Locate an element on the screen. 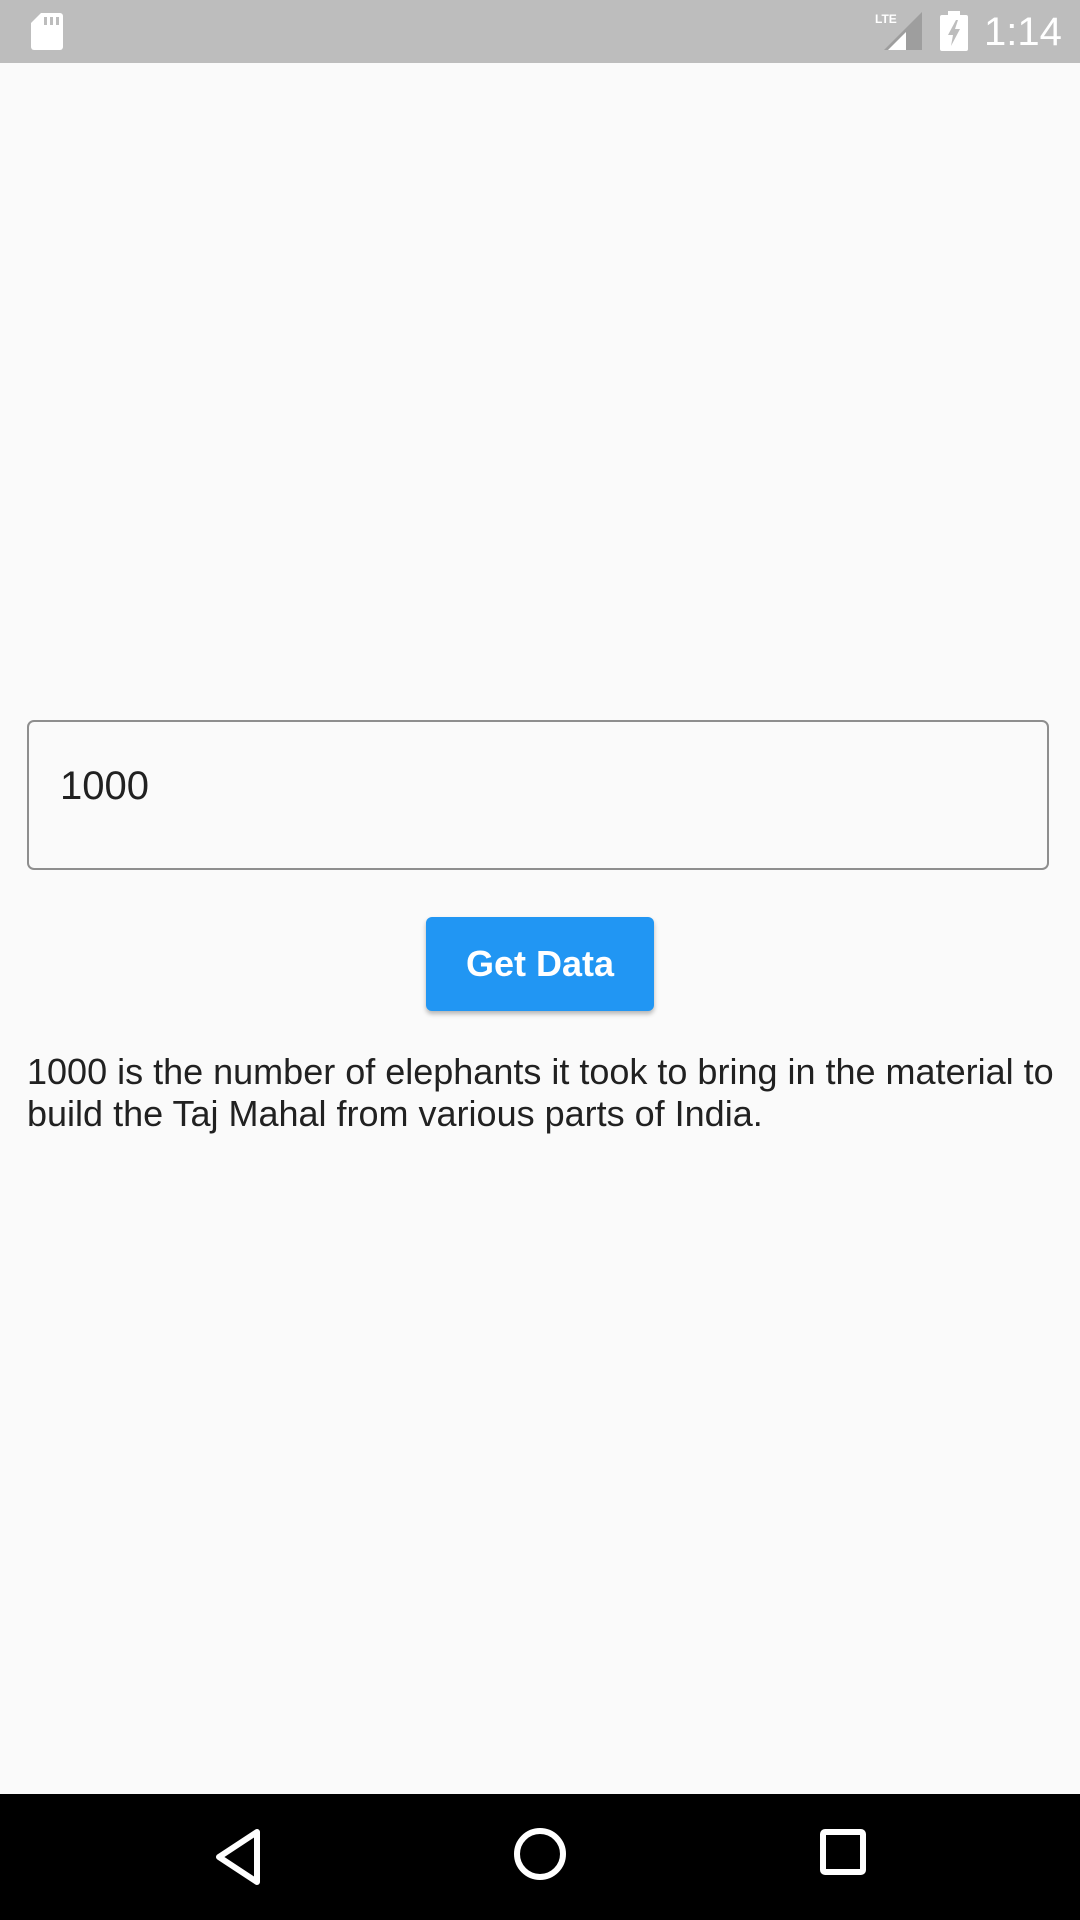 The image size is (1080, 1920). battery-charging-icon is located at coordinates (954, 31).